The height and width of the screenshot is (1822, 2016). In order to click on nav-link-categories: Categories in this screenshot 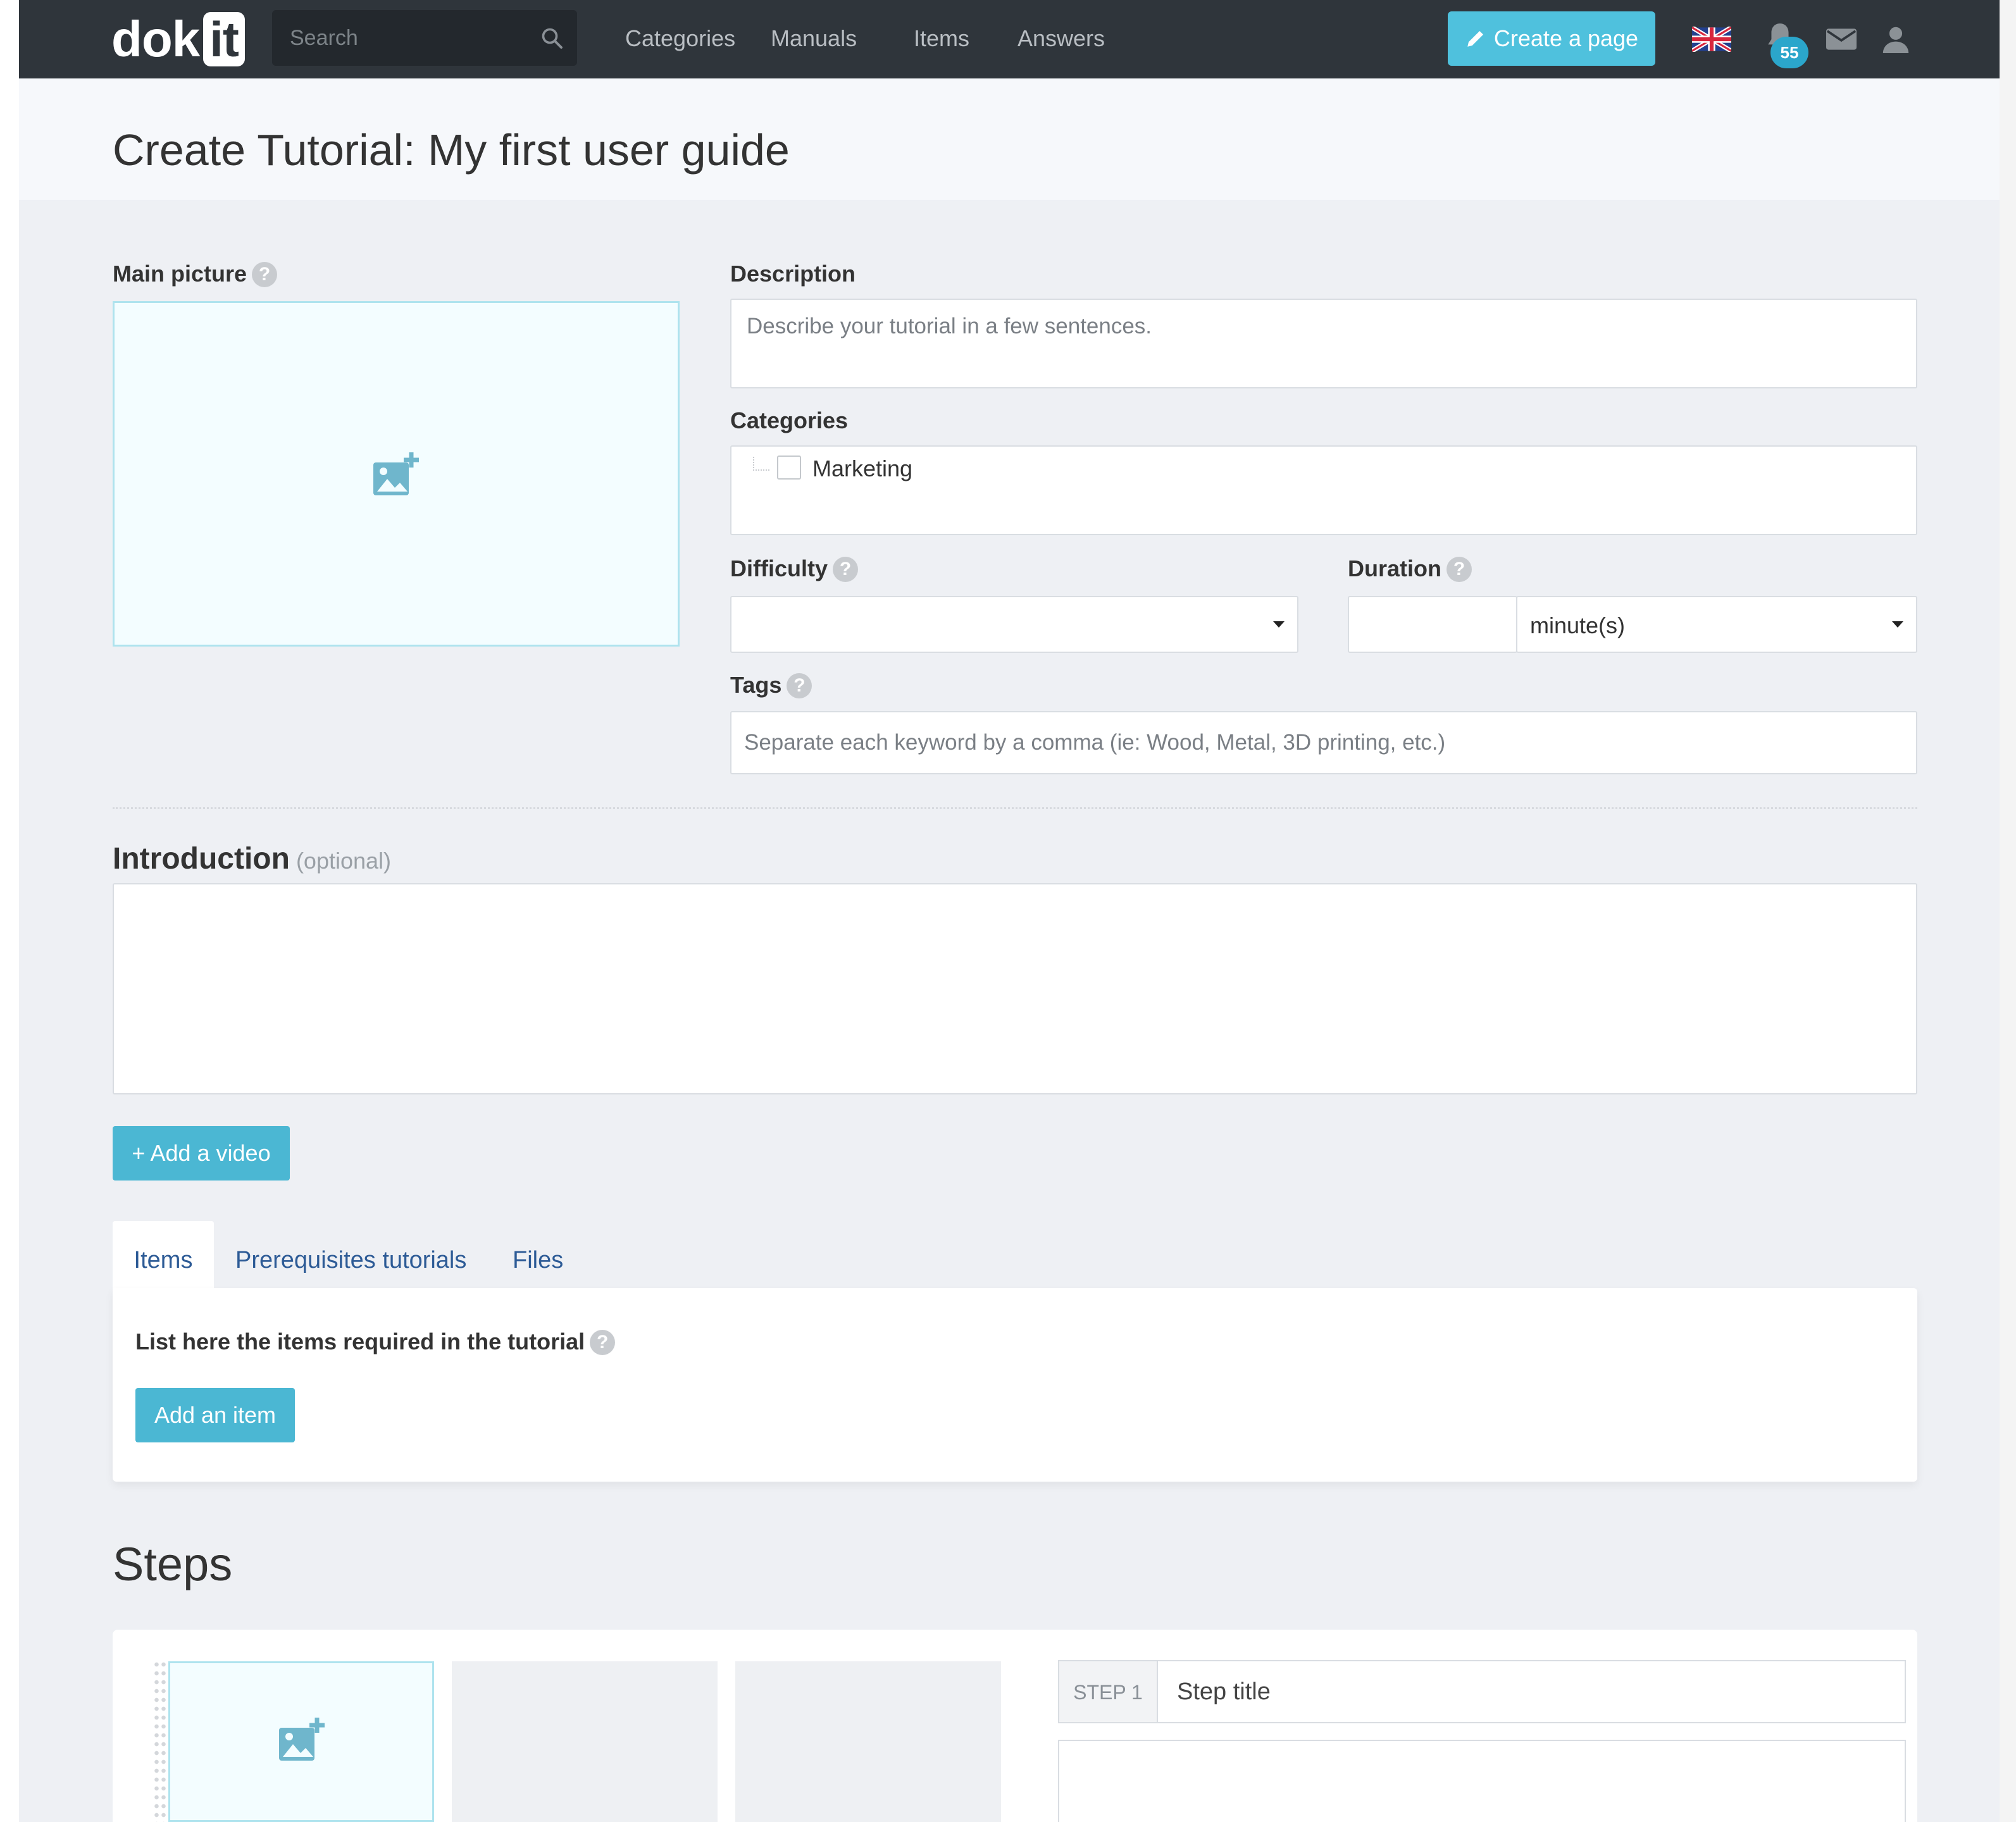, I will do `click(680, 39)`.